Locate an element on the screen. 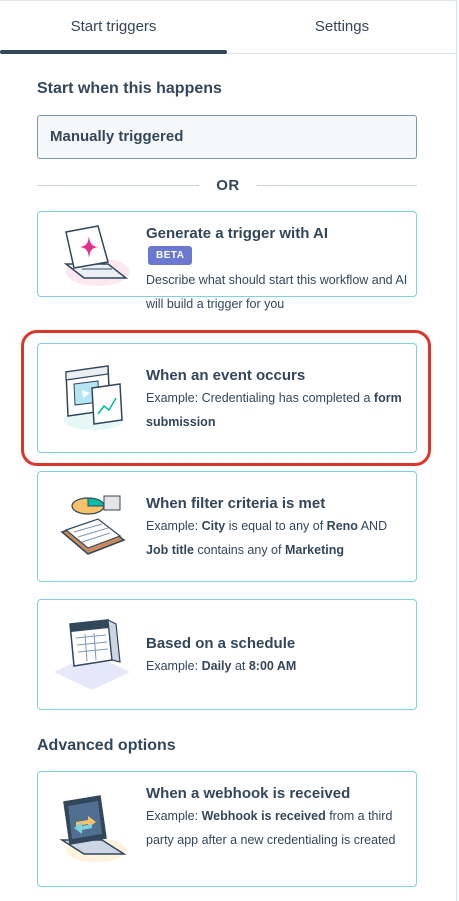  ai-laptop-icon is located at coordinates (93, 255).